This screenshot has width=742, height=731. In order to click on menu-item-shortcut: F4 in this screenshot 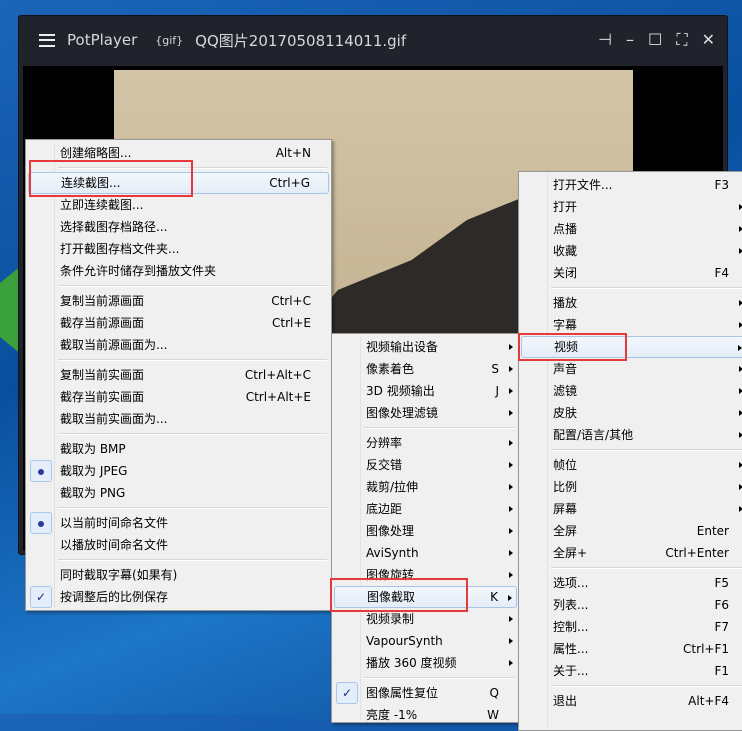, I will do `click(721, 273)`.